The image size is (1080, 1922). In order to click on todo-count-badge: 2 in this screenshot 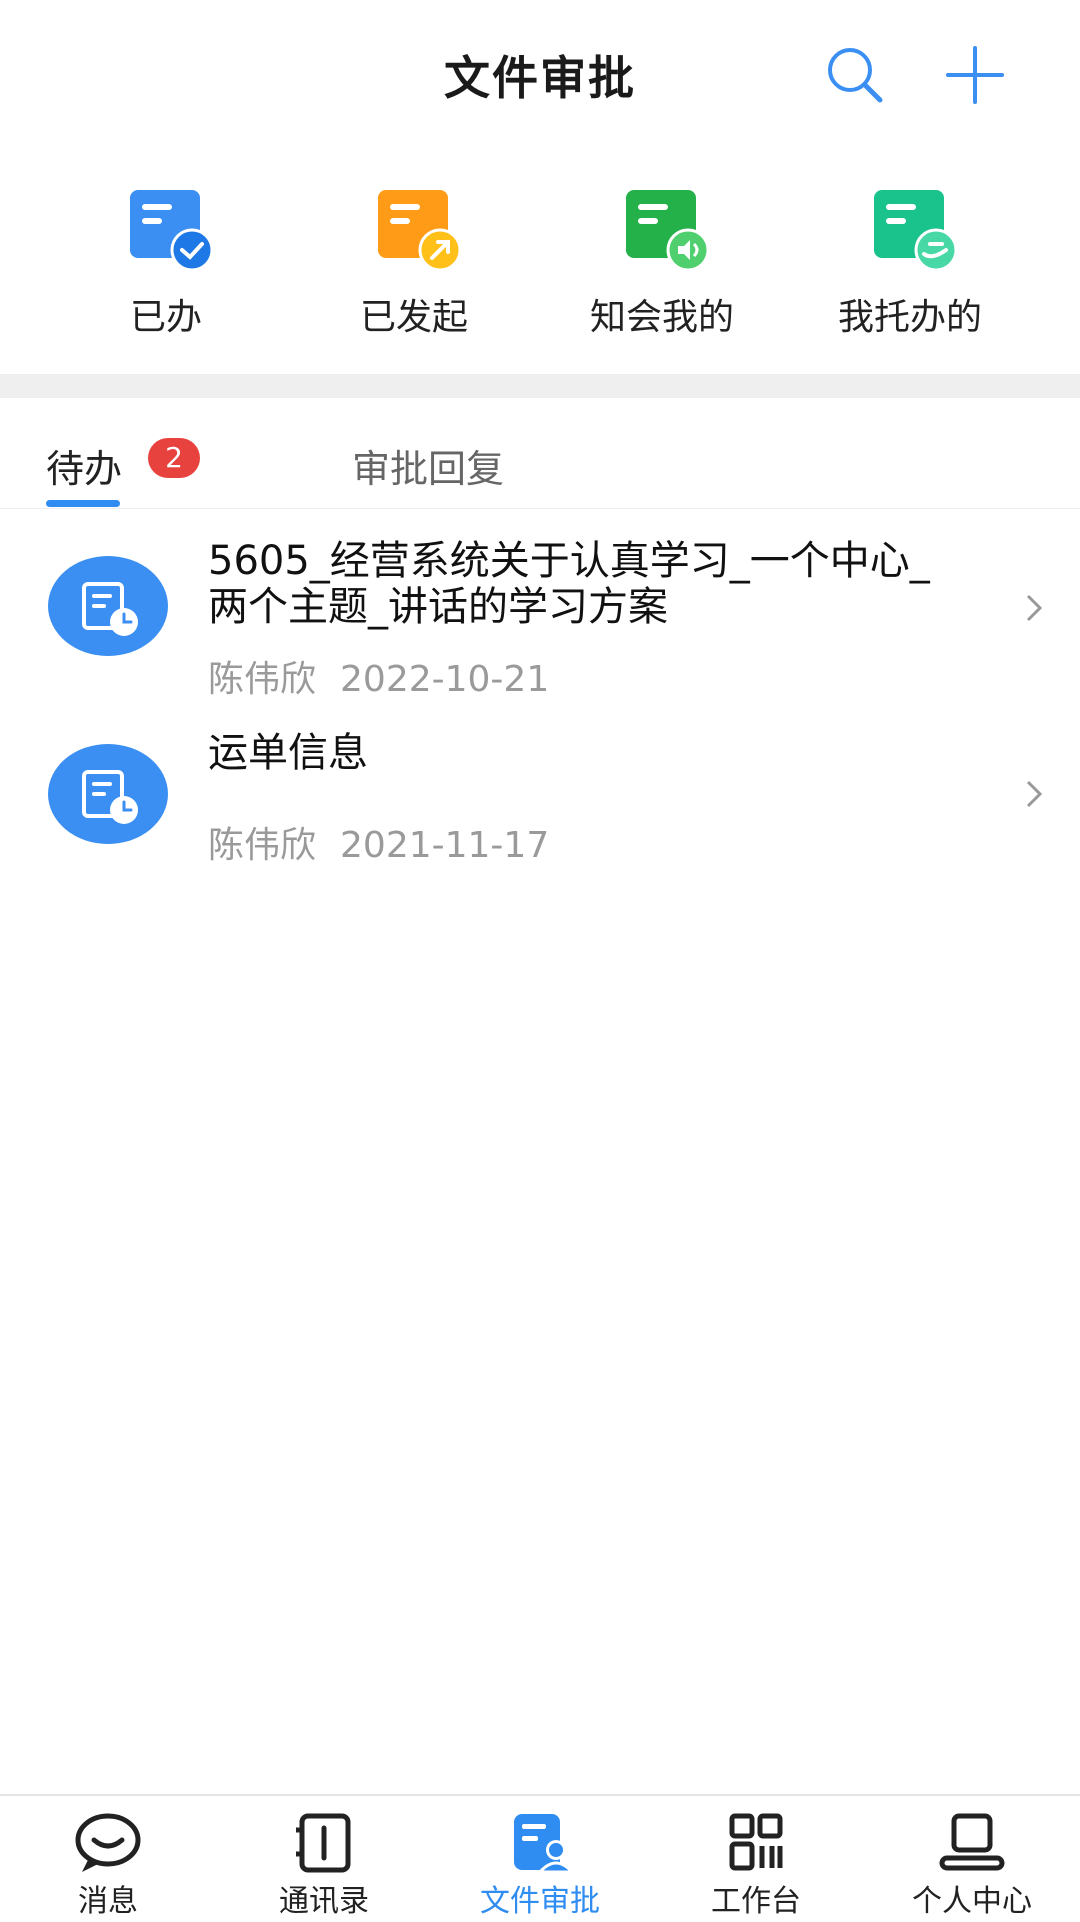, I will do `click(174, 458)`.